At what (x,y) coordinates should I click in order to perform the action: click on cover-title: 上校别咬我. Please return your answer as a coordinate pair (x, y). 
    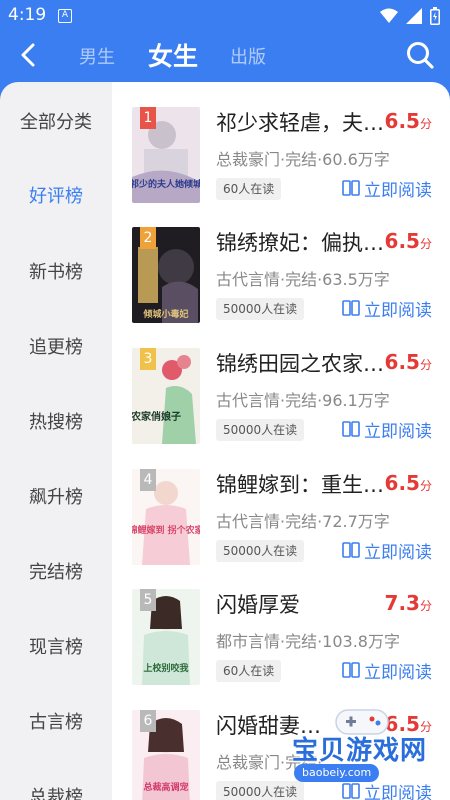
    Looking at the image, I should click on (165, 668).